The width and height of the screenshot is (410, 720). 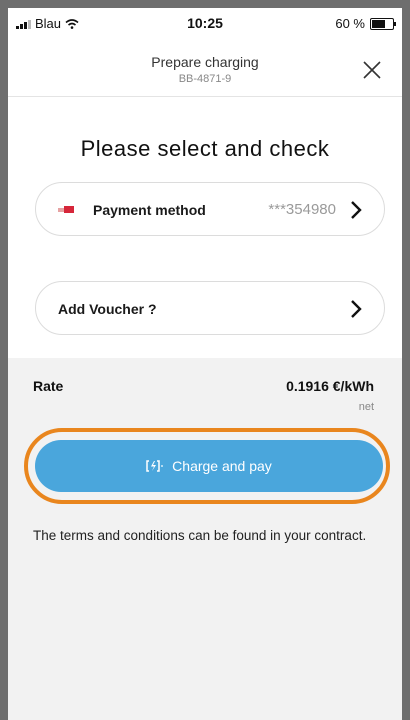 I want to click on add-voucher-label: Add Voucher ?, so click(x=107, y=309).